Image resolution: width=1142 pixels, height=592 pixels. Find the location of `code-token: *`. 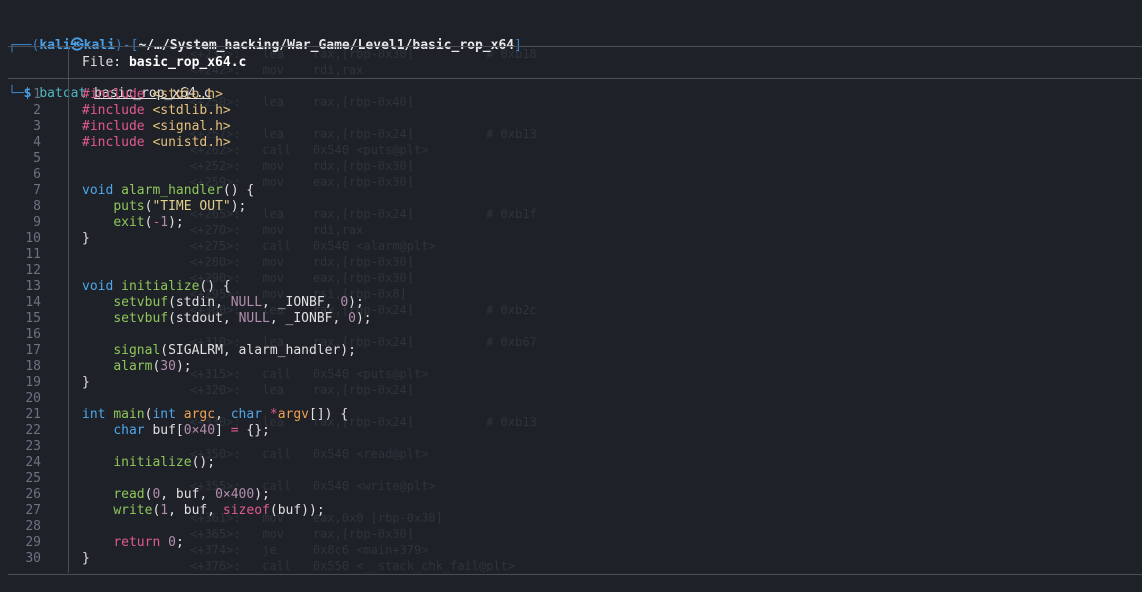

code-token: * is located at coordinates (273, 414).